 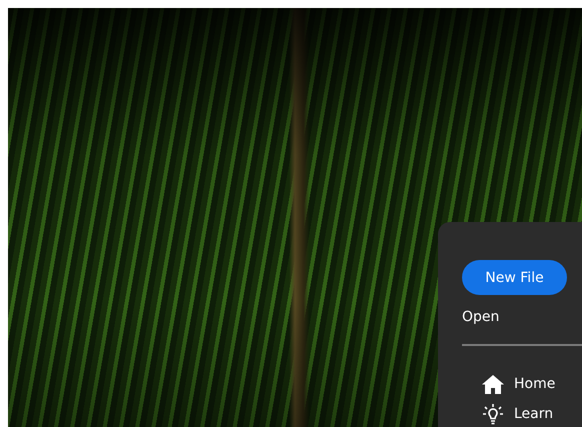 What do you see at coordinates (493, 384) in the screenshot?
I see `home-icon` at bounding box center [493, 384].